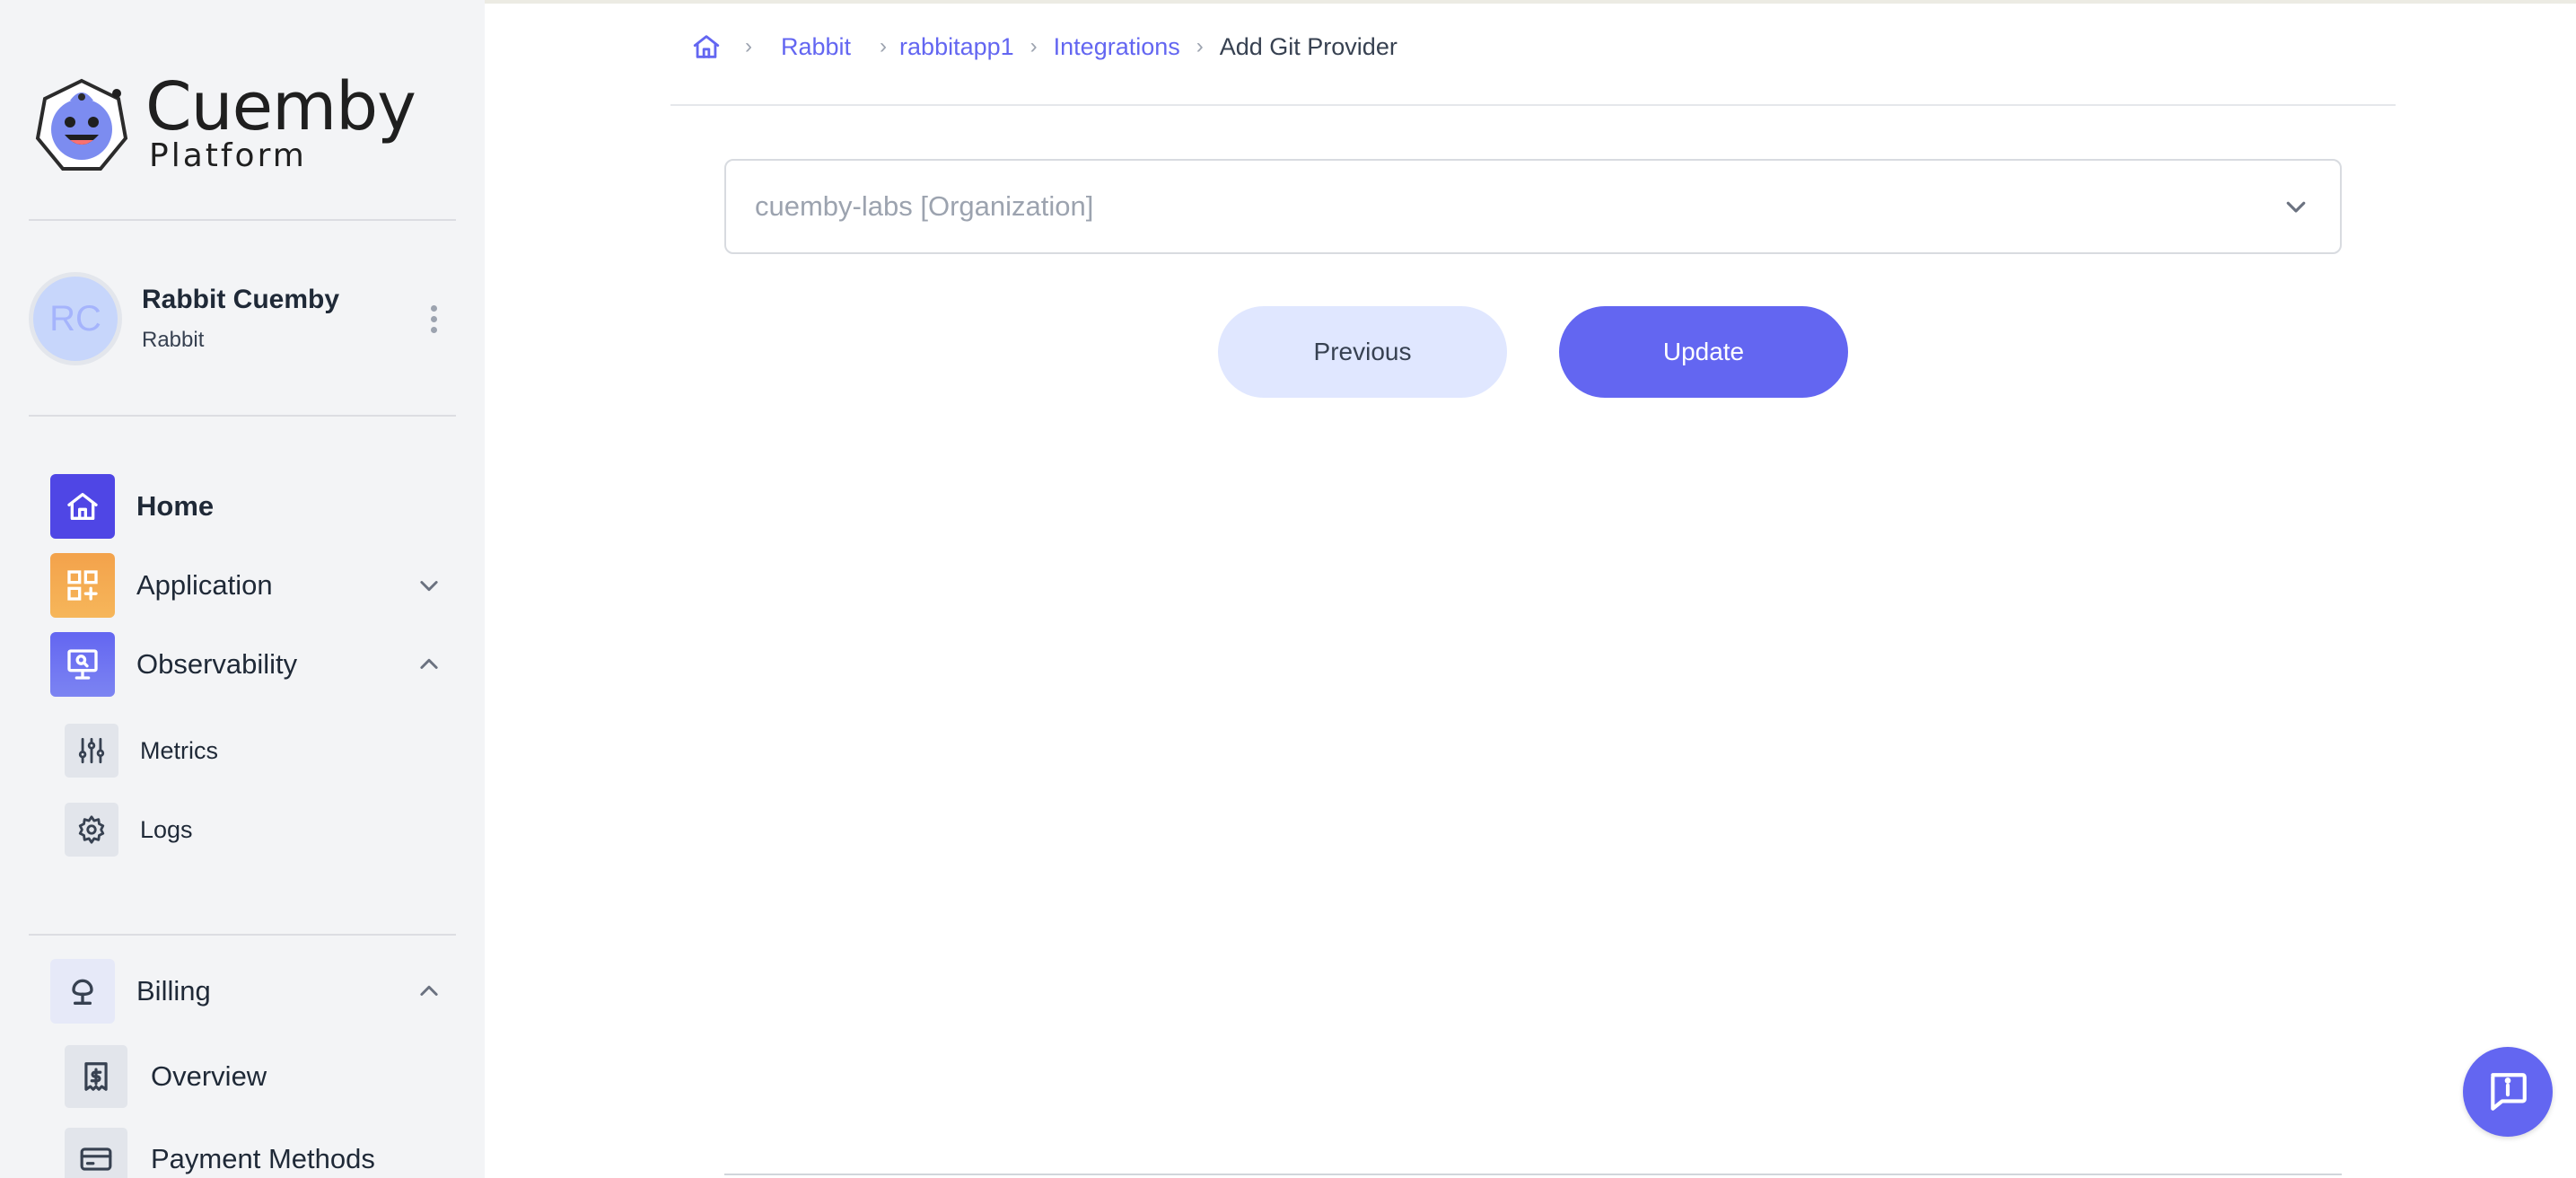  What do you see at coordinates (924, 206) in the screenshot?
I see `organization-select-value: cuemby-labs [Organization]` at bounding box center [924, 206].